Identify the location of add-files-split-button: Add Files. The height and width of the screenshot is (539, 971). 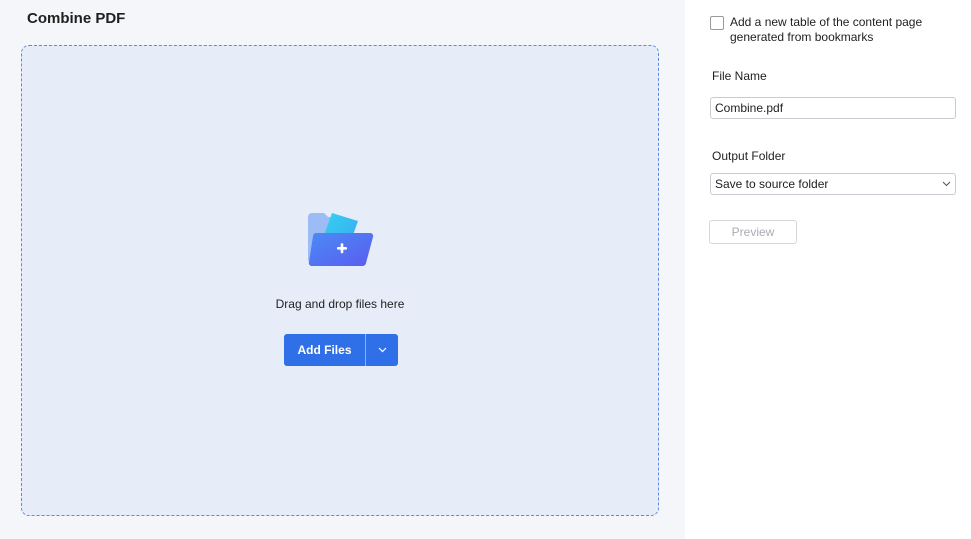
(341, 350).